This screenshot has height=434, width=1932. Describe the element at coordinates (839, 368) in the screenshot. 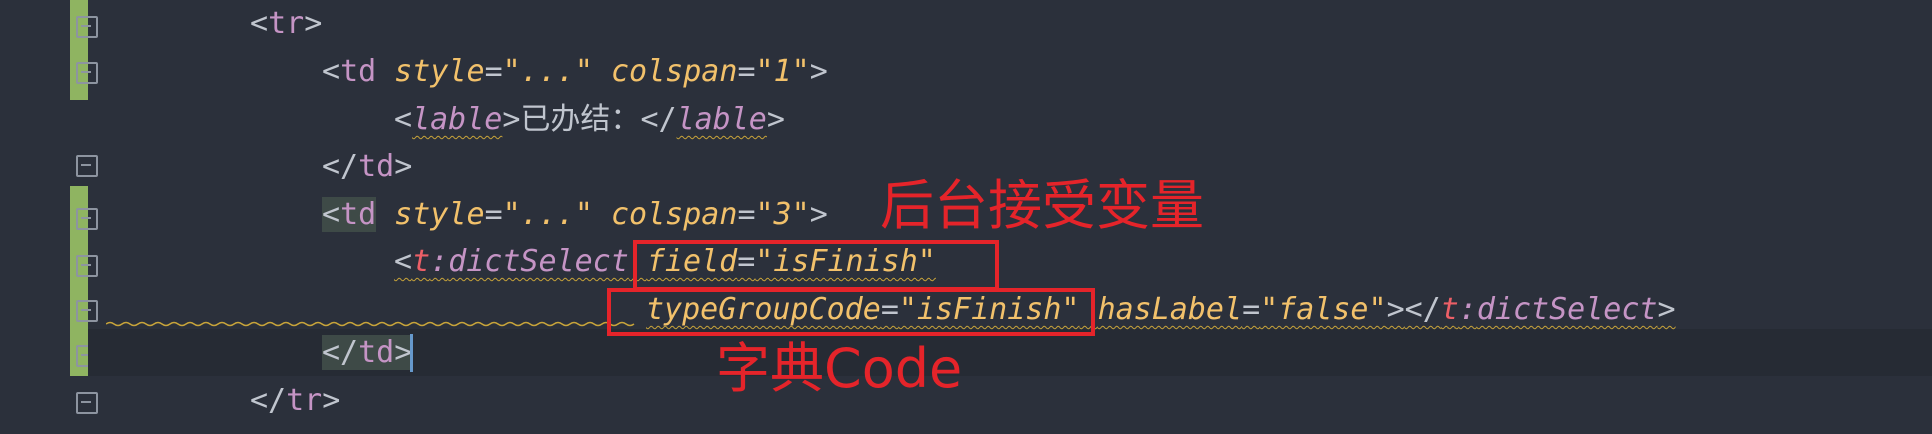

I see `annotation-dict-code: 字典Code` at that location.